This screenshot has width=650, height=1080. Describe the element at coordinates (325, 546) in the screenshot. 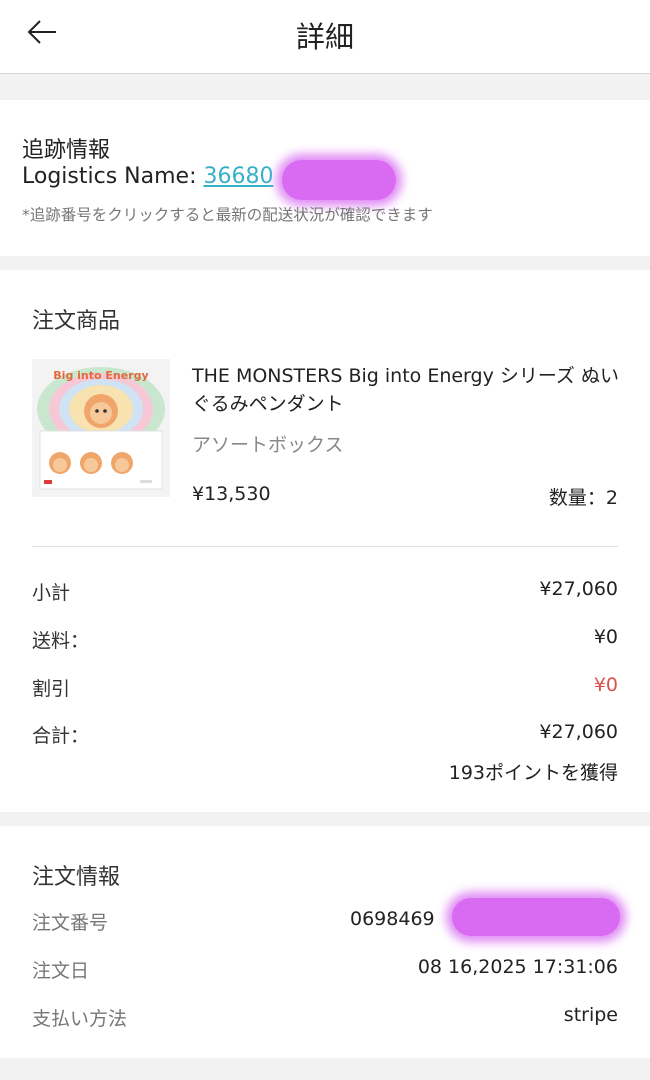

I see `divider` at that location.